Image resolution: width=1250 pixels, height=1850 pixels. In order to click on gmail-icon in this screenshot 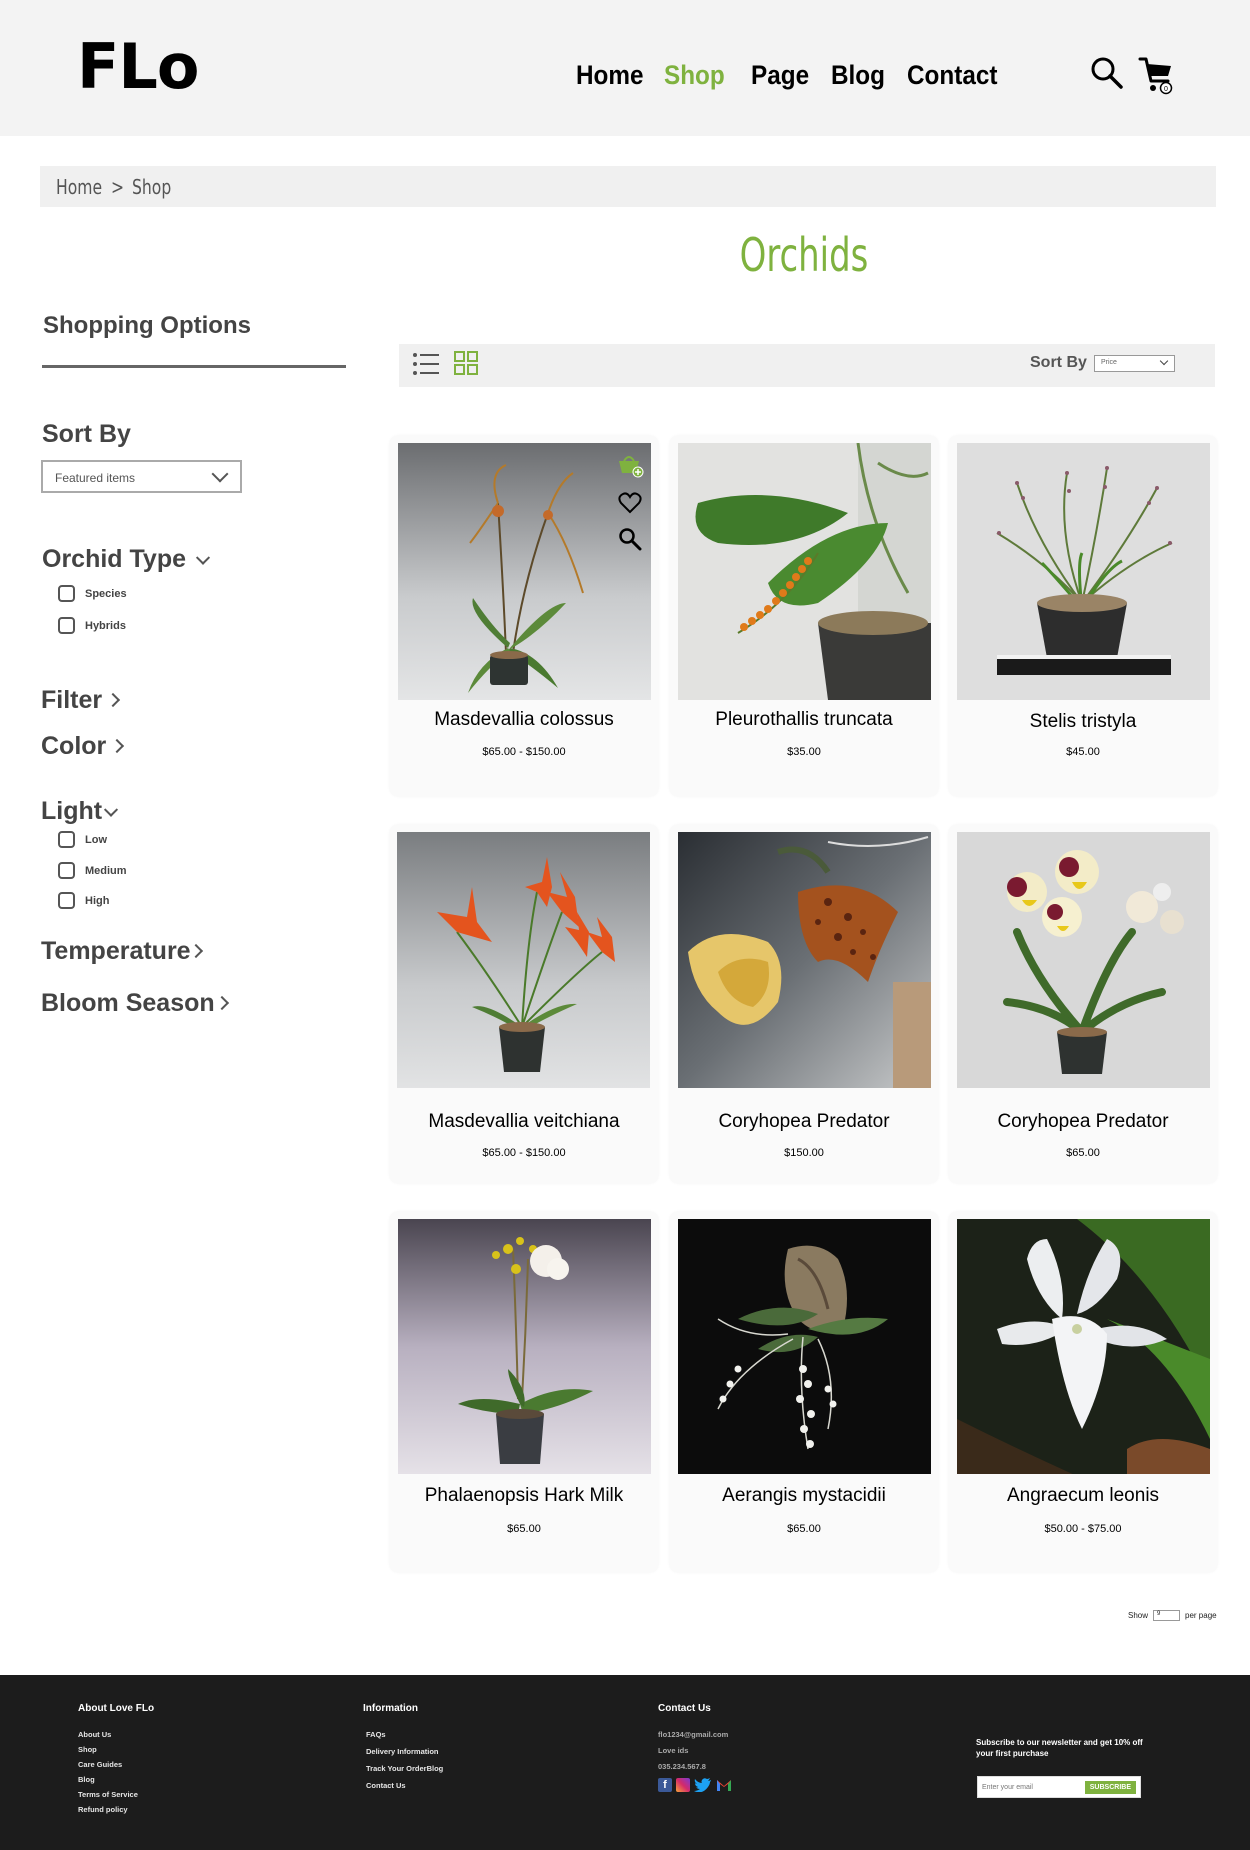, I will do `click(724, 1785)`.